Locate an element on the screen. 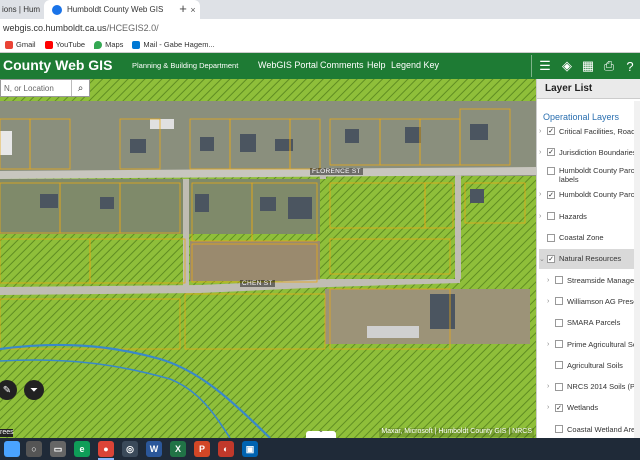 The image size is (640, 460). layer-label: NRCS 2014 Soils (Prop is located at coordinates (603, 387).